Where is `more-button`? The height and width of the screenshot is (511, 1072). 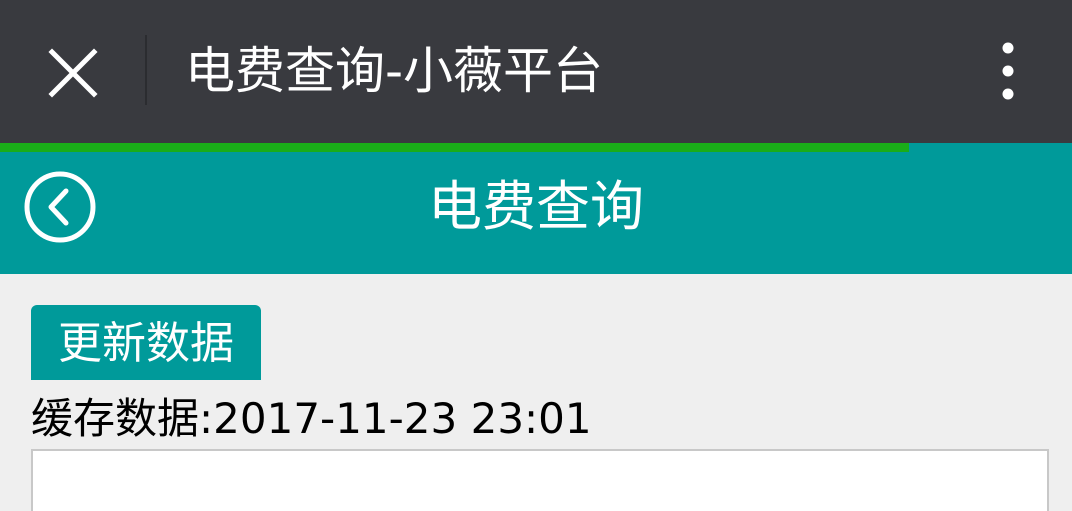
more-button is located at coordinates (1008, 71).